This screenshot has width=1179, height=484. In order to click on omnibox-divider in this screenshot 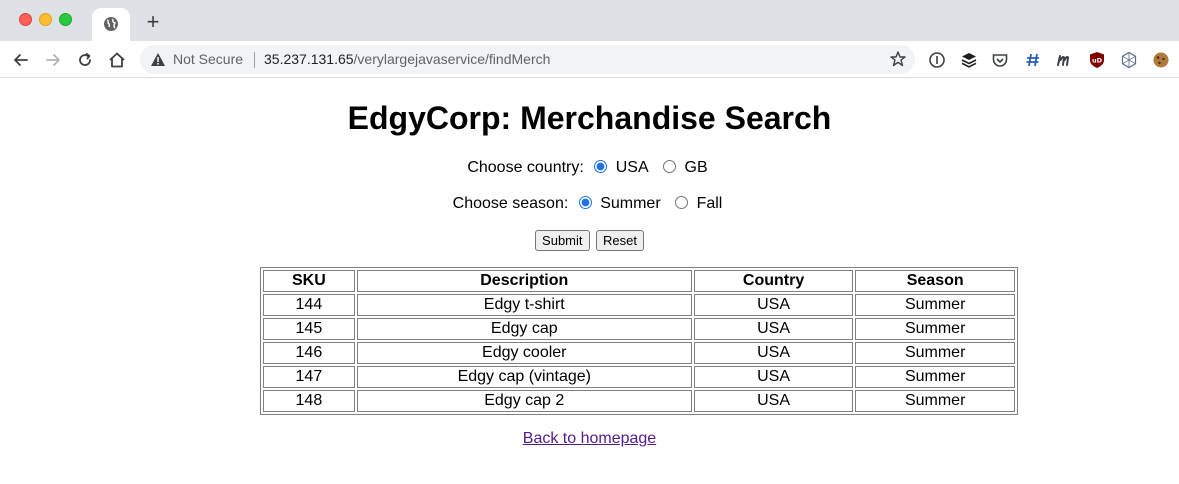, I will do `click(254, 60)`.